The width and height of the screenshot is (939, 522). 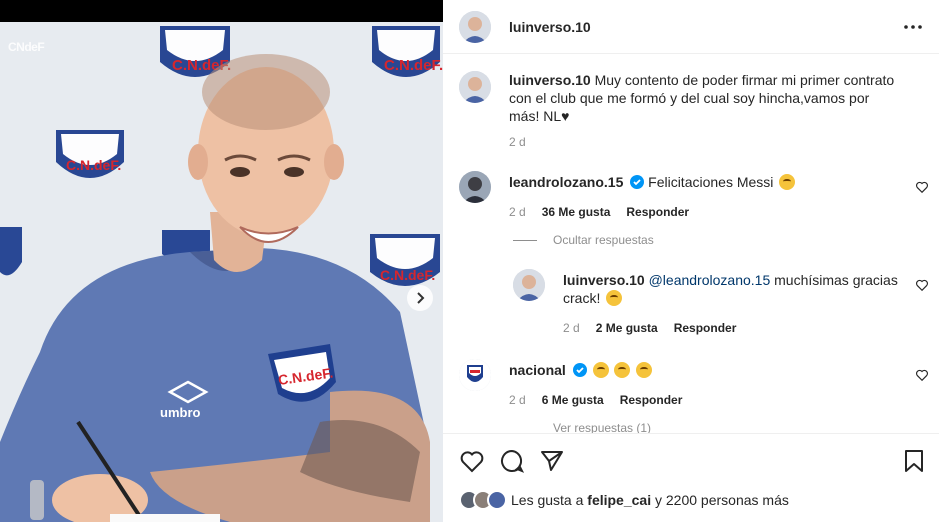 What do you see at coordinates (475, 26) in the screenshot?
I see `author-avatar` at bounding box center [475, 26].